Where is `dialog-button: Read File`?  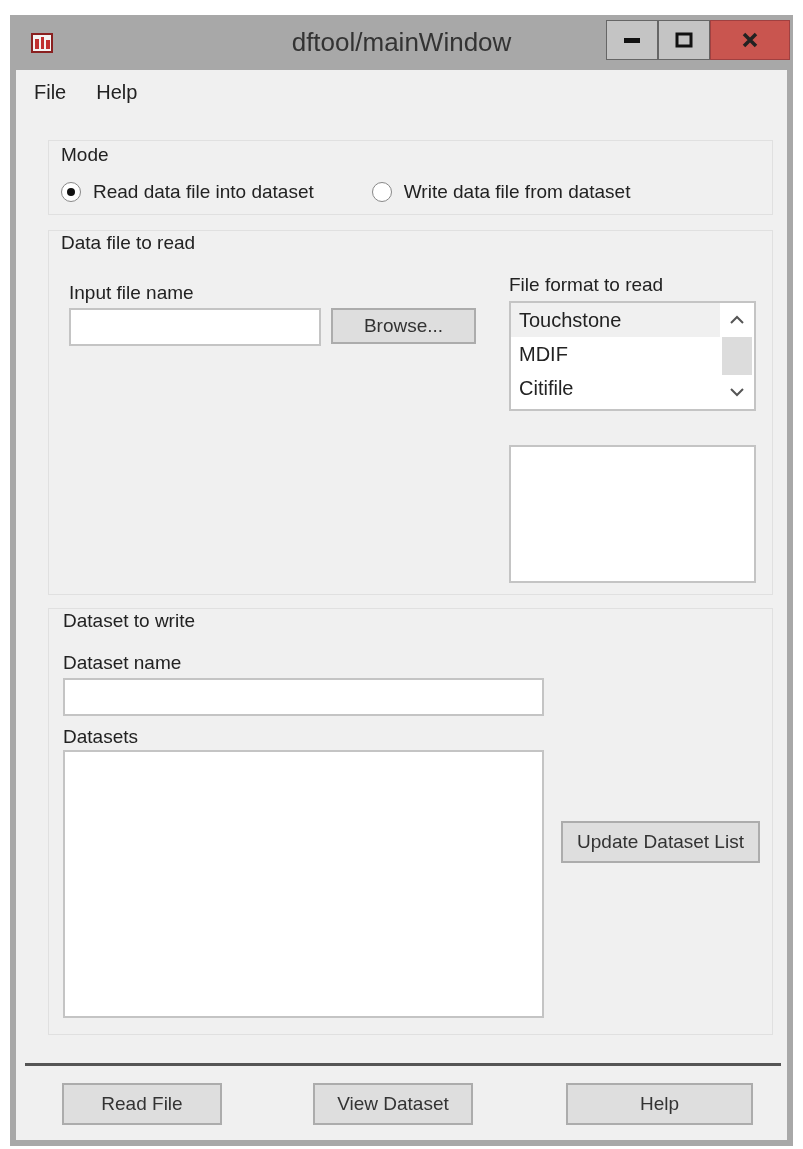 dialog-button: Read File is located at coordinates (142, 1104).